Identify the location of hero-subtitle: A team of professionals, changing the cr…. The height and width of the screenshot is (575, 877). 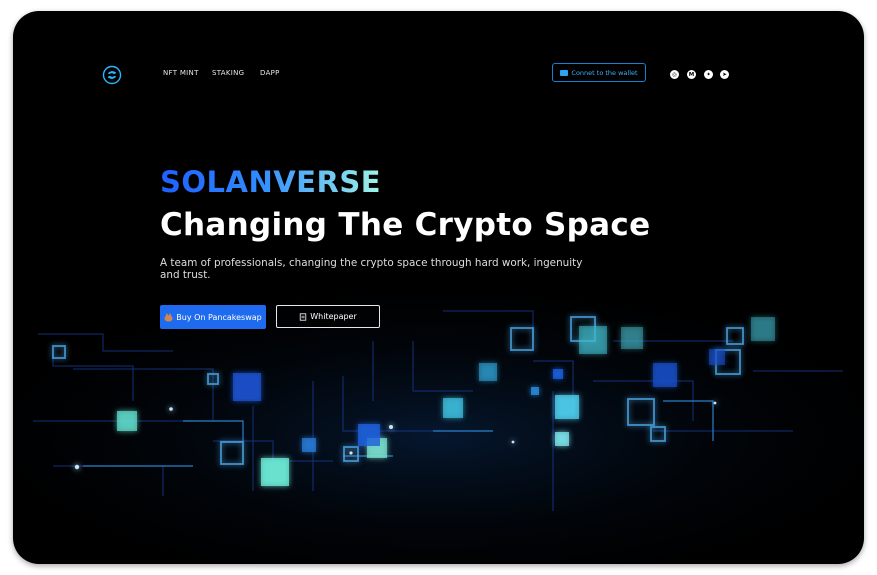
(371, 269).